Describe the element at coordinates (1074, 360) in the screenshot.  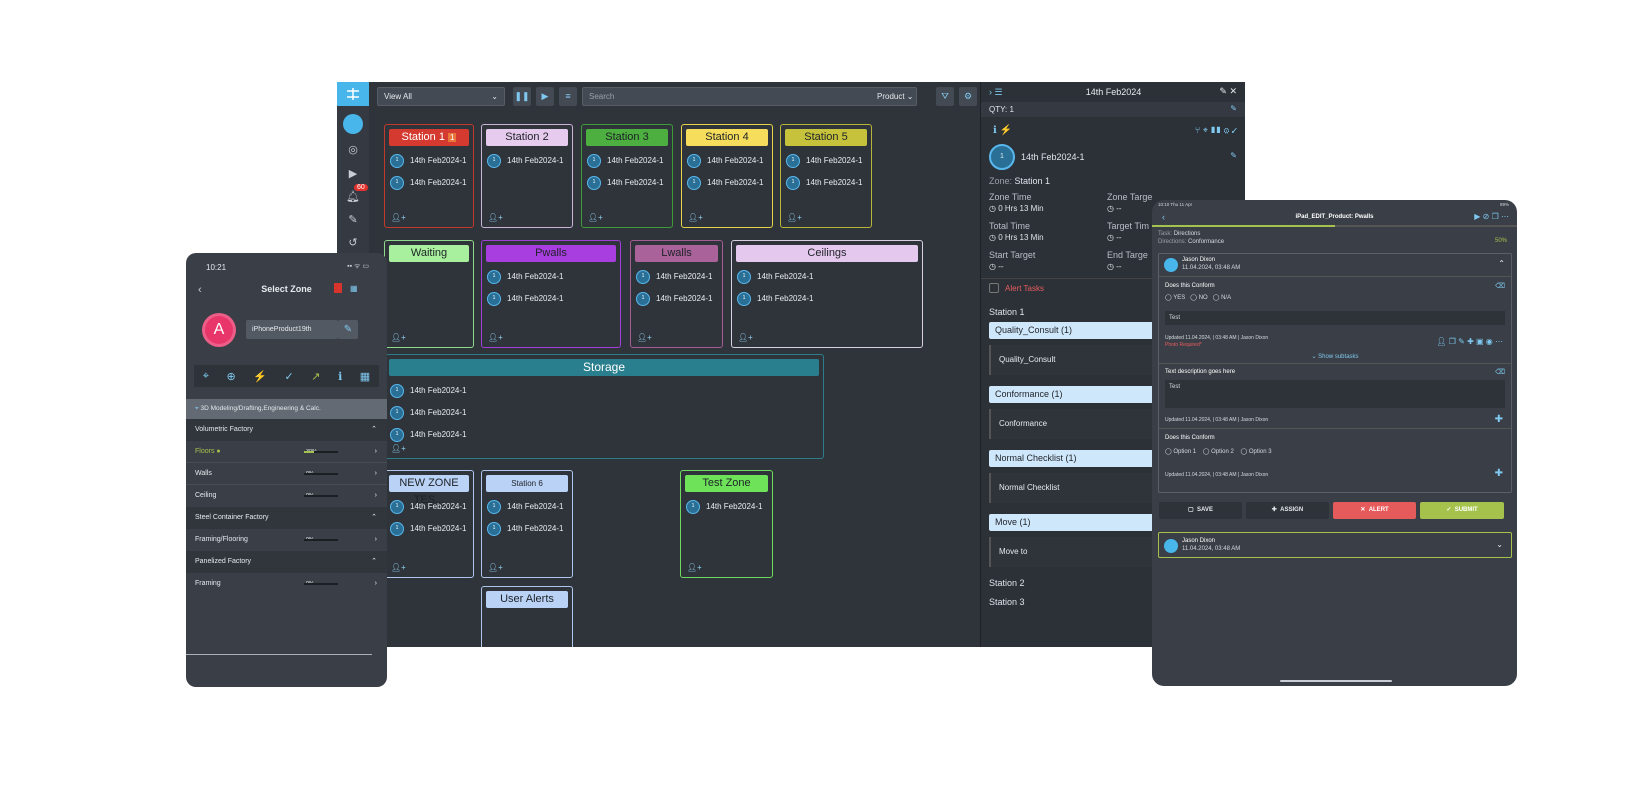
I see `task-item: Quality_Consult` at that location.